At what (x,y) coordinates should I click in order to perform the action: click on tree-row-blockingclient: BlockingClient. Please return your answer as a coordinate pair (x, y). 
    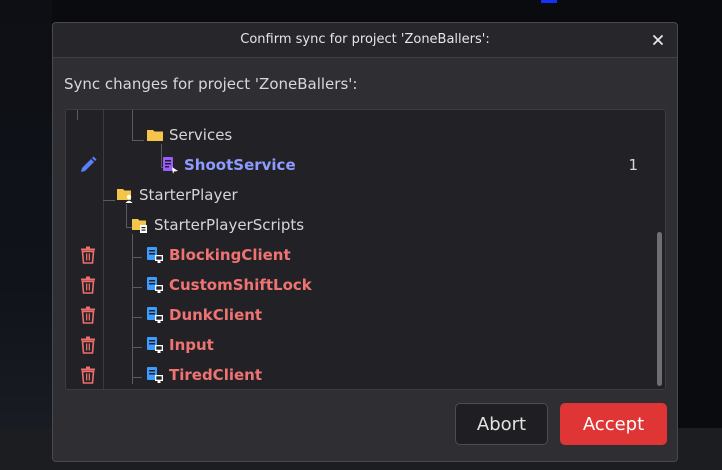
    Looking at the image, I should click on (361, 255).